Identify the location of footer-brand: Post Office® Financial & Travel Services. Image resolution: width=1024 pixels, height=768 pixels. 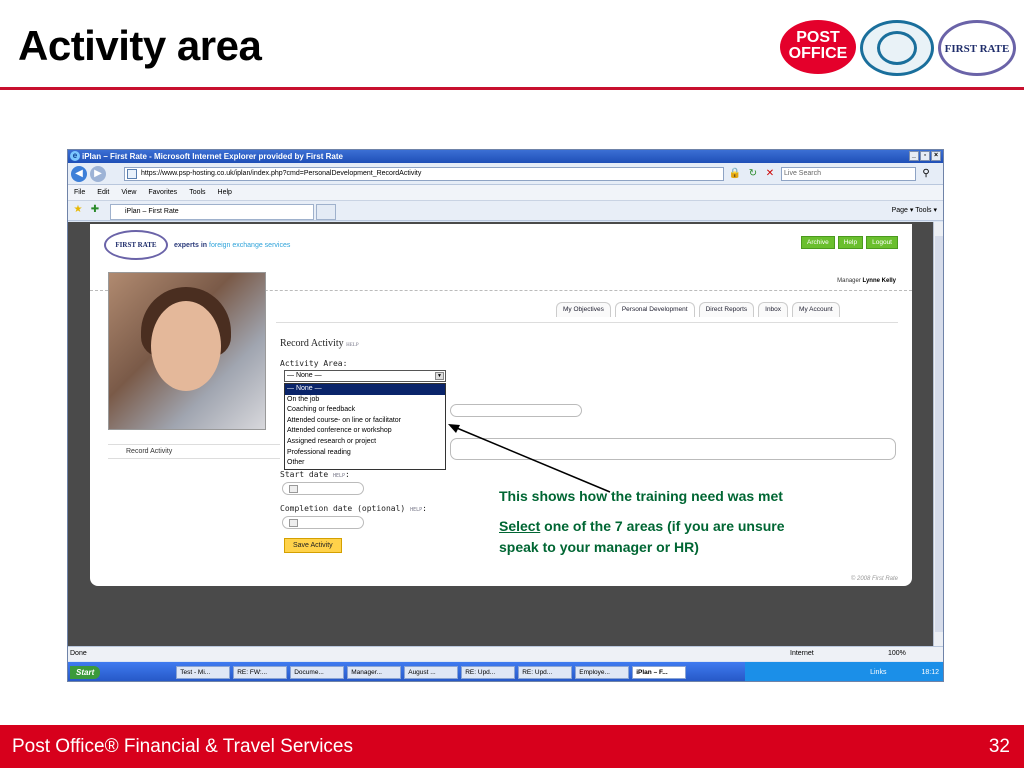
(182, 746).